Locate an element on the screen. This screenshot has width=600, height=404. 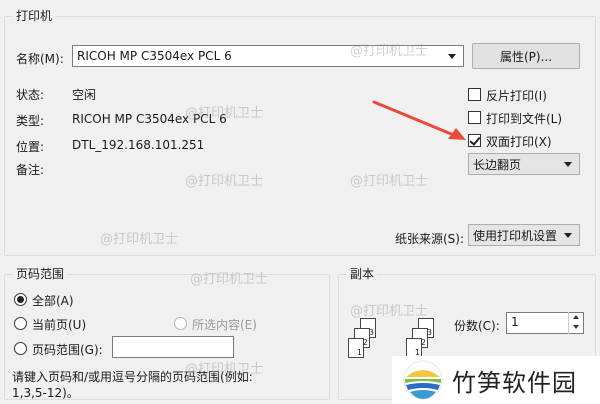
copies-spinner is located at coordinates (575, 323).